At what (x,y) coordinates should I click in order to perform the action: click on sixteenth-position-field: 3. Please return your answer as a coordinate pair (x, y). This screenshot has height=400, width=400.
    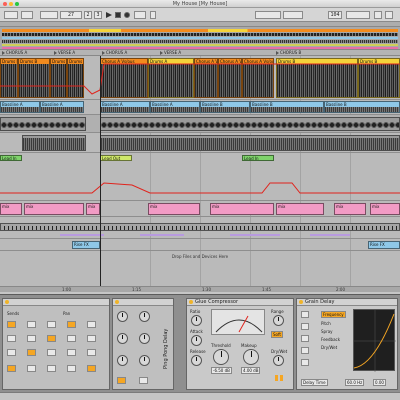
    Looking at the image, I should click on (98, 15).